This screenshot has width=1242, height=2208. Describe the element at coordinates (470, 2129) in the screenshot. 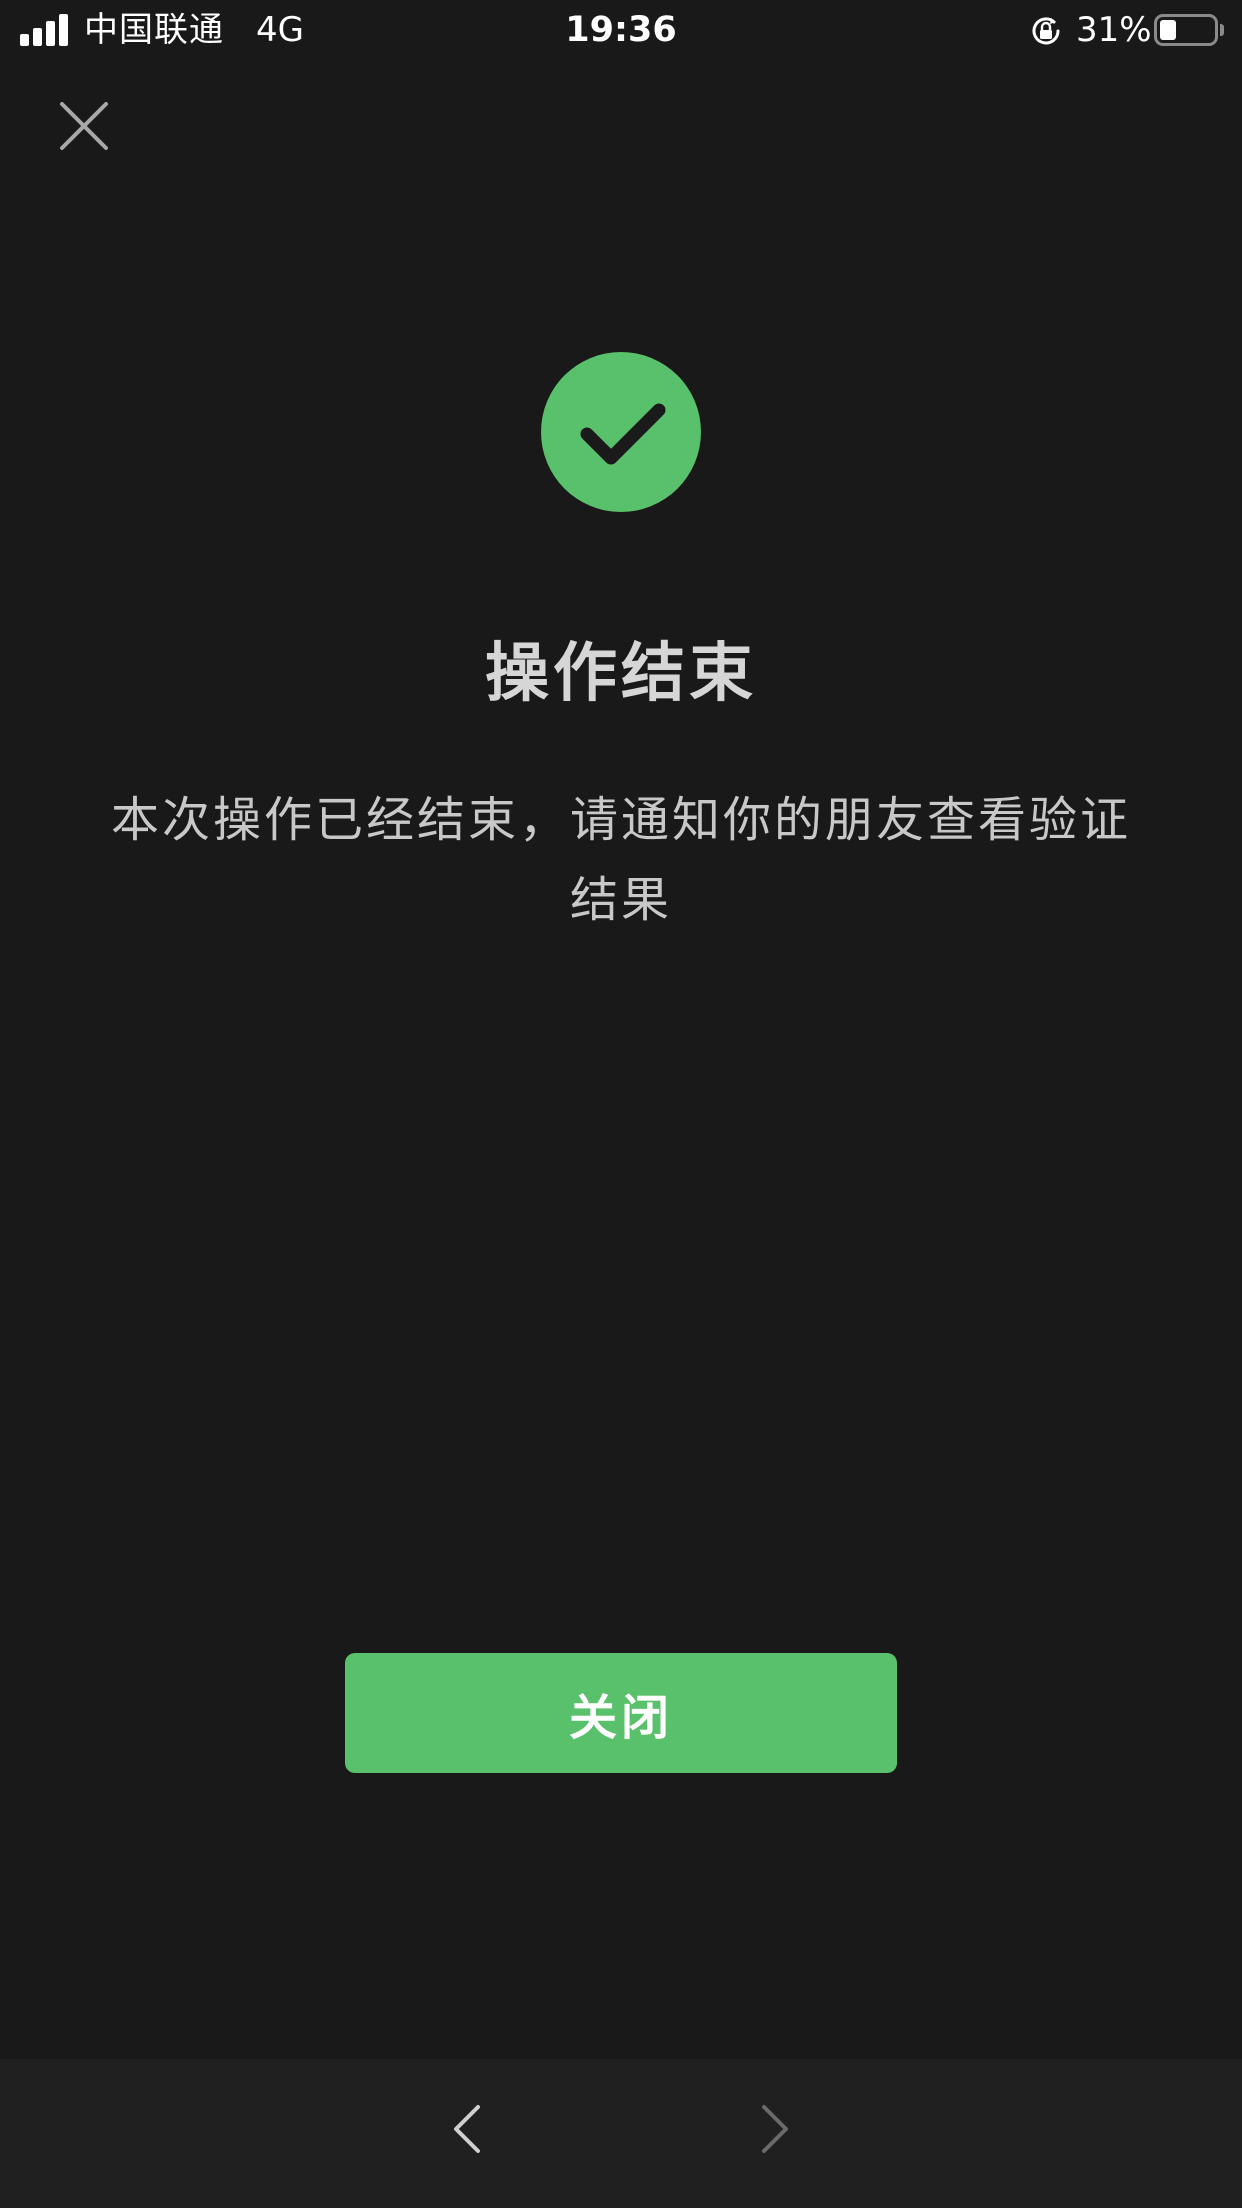

I see `chevron-left-icon` at that location.